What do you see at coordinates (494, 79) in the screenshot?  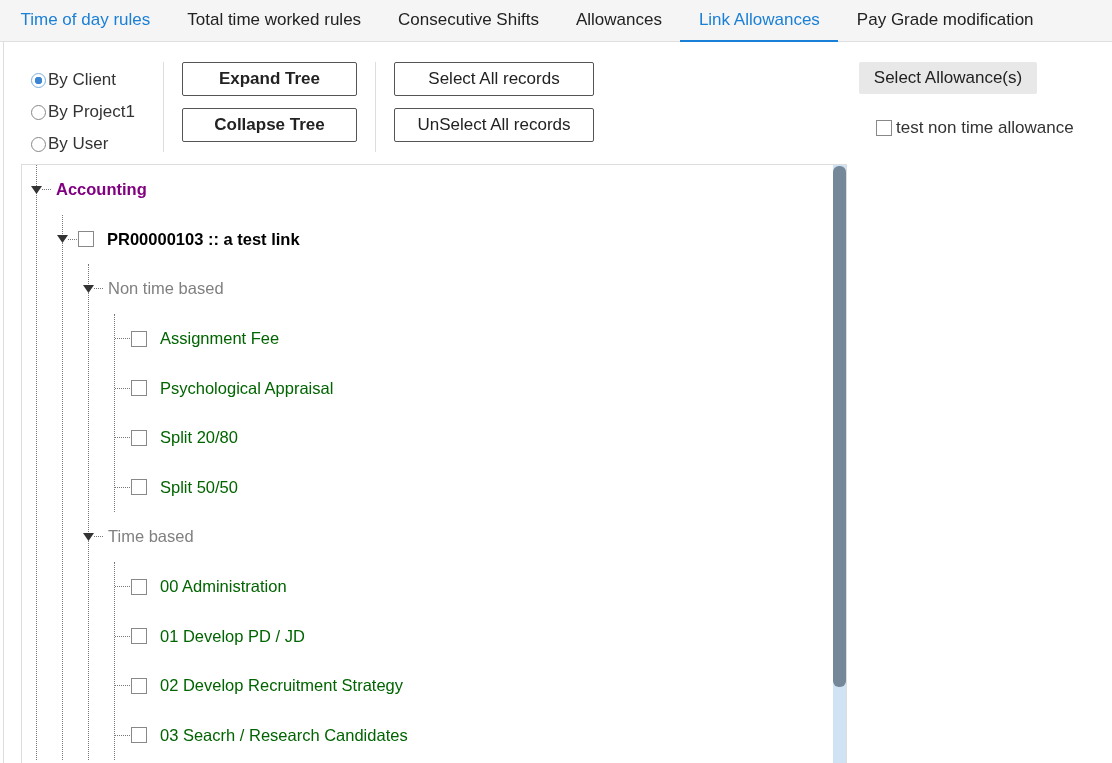 I see `records-button: Select All records` at bounding box center [494, 79].